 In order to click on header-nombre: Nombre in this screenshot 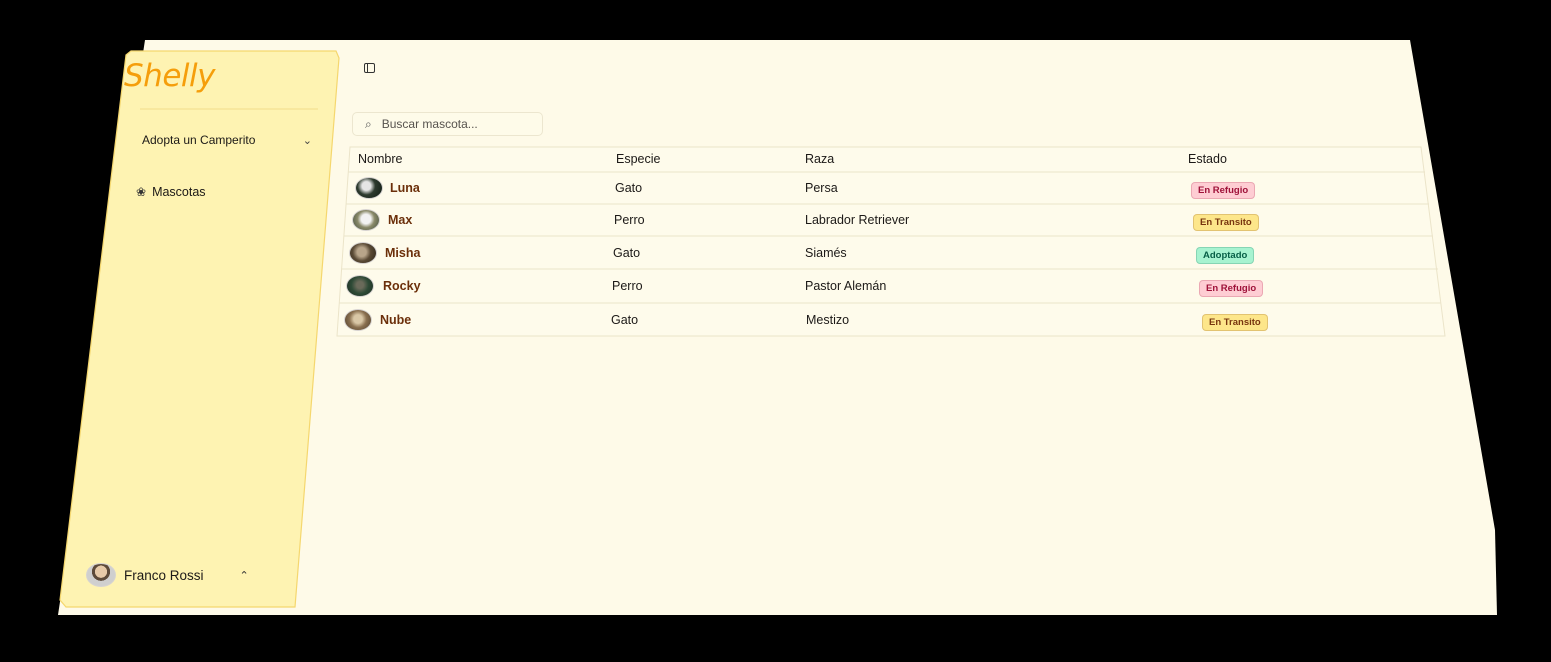, I will do `click(380, 159)`.